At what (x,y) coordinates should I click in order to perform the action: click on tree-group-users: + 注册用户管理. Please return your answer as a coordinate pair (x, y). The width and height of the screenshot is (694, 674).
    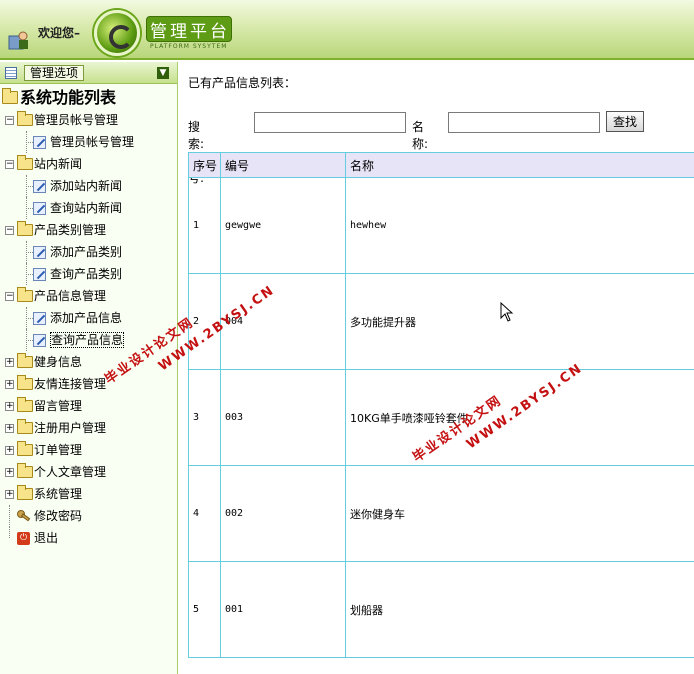
    Looking at the image, I should click on (88, 428).